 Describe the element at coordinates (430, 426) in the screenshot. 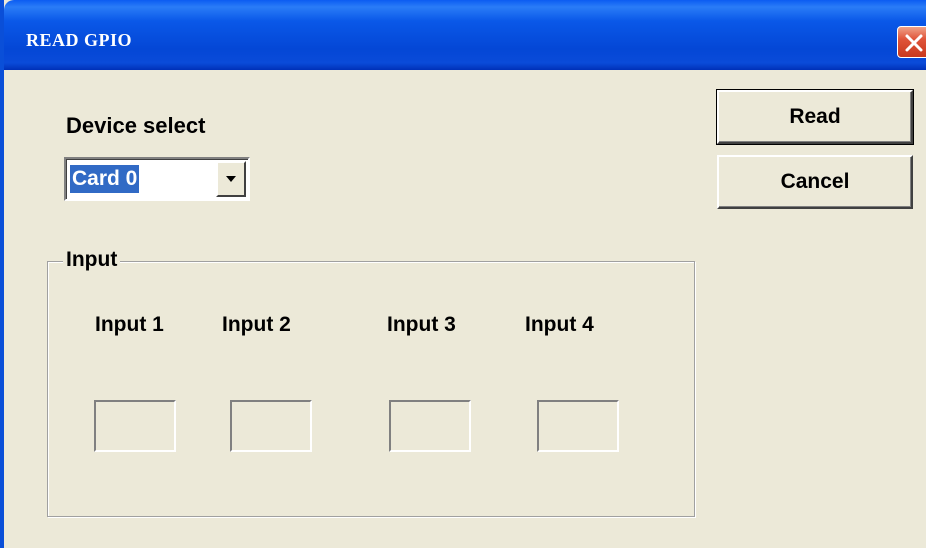

I see `input-3-field` at that location.